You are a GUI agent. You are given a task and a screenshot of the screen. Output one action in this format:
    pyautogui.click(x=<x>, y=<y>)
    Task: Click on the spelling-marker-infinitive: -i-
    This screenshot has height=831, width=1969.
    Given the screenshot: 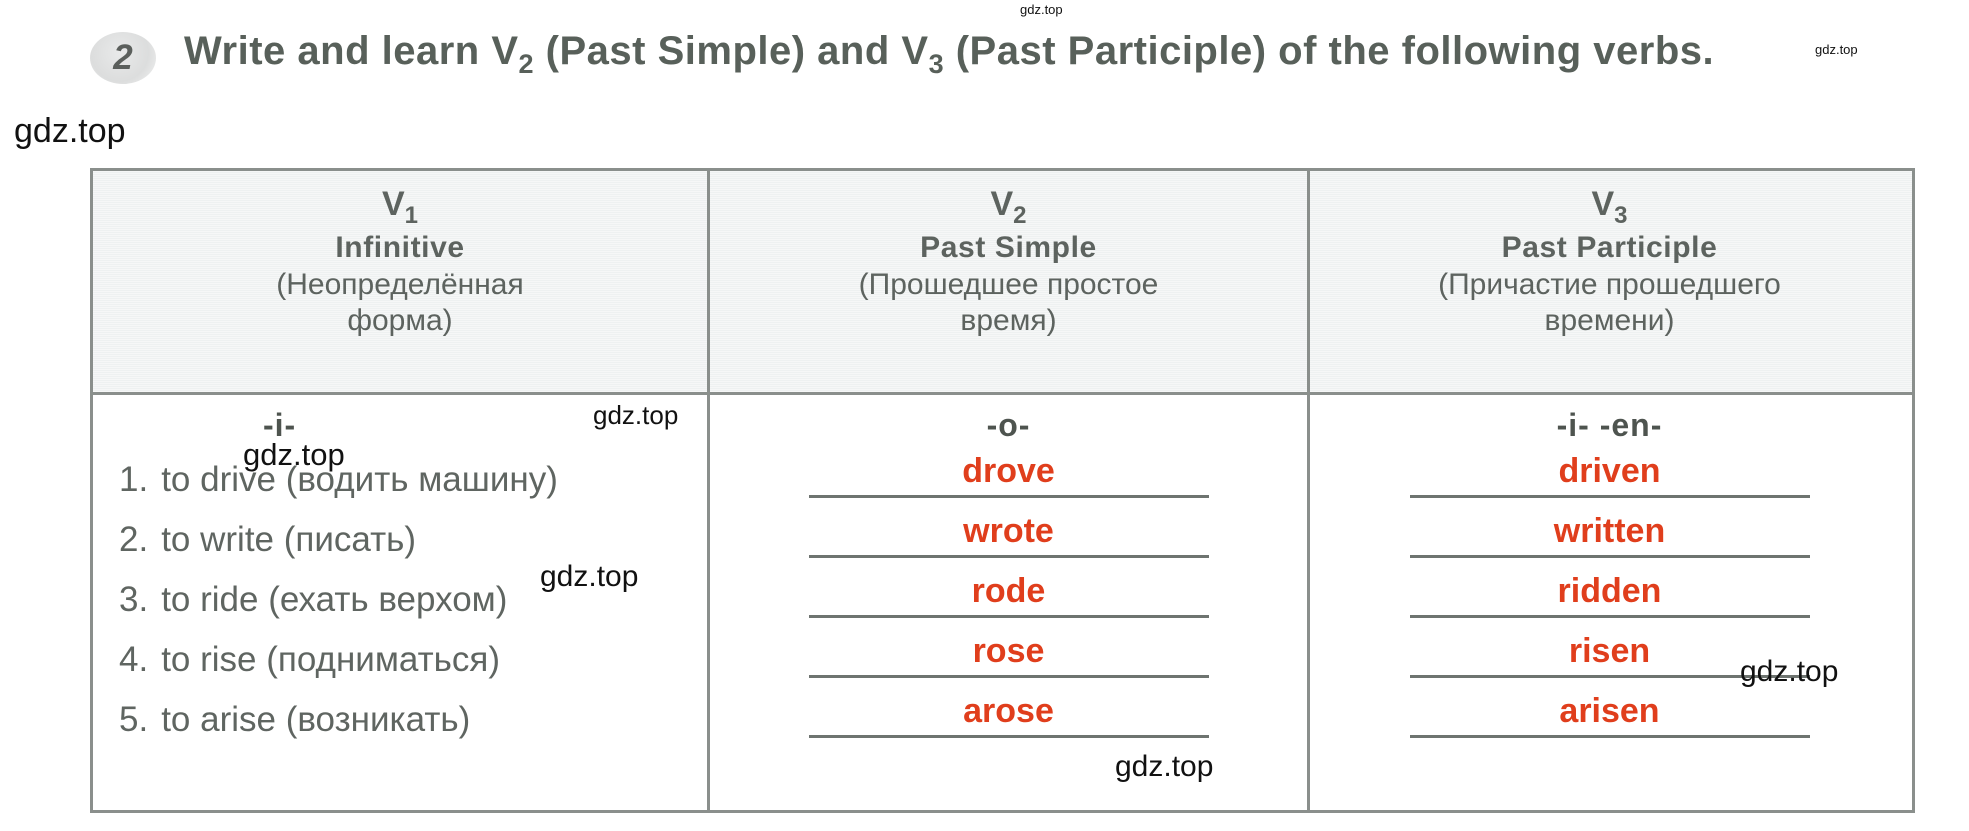 What is the action you would take?
    pyautogui.click(x=280, y=425)
    